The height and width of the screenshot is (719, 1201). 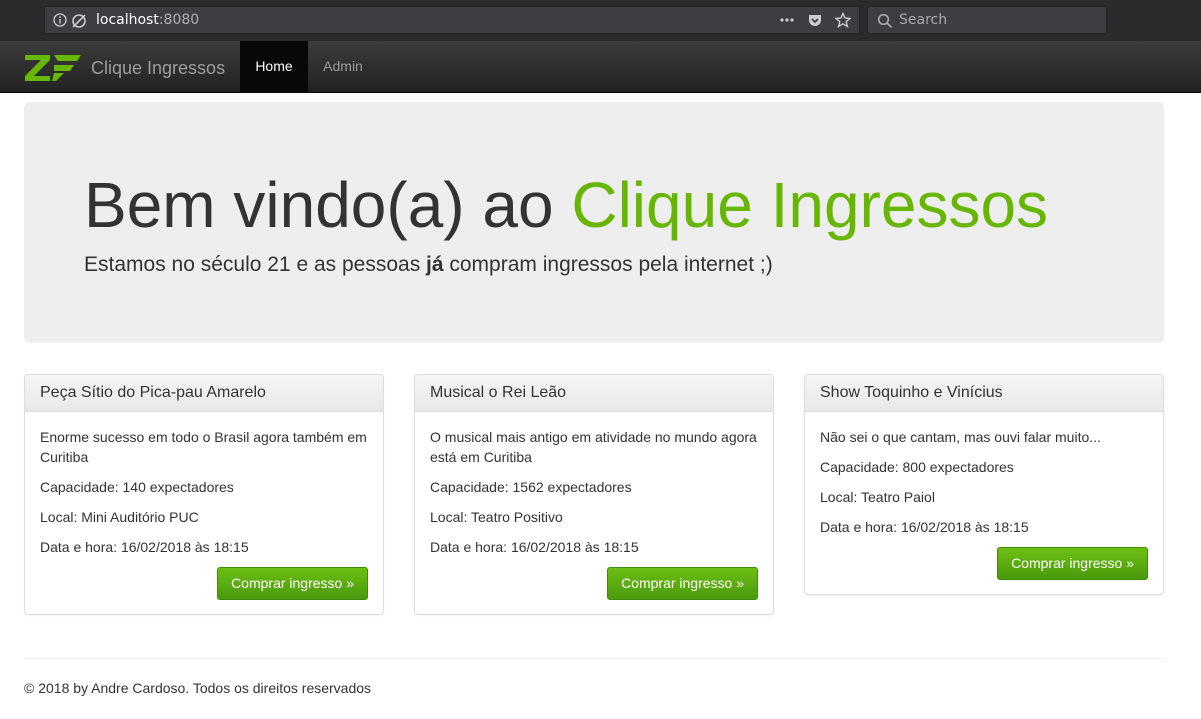 I want to click on bookmark-star-icon, so click(x=843, y=22).